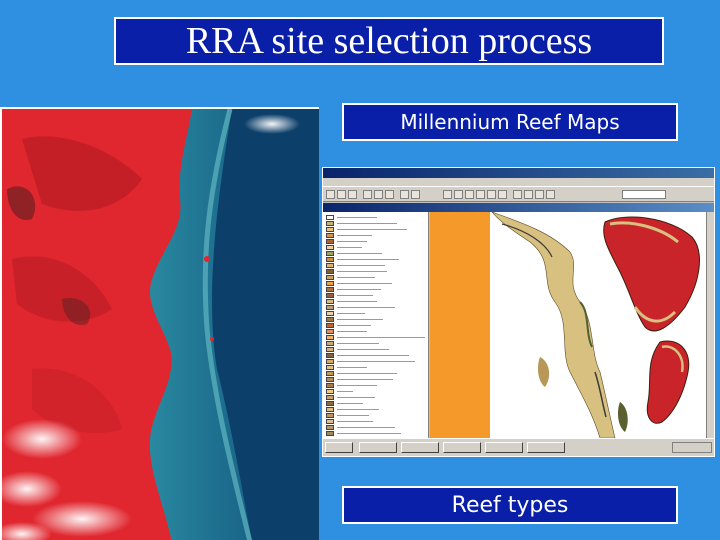 The width and height of the screenshot is (720, 540). Describe the element at coordinates (692, 447) in the screenshot. I see `taskbar-clock` at that location.